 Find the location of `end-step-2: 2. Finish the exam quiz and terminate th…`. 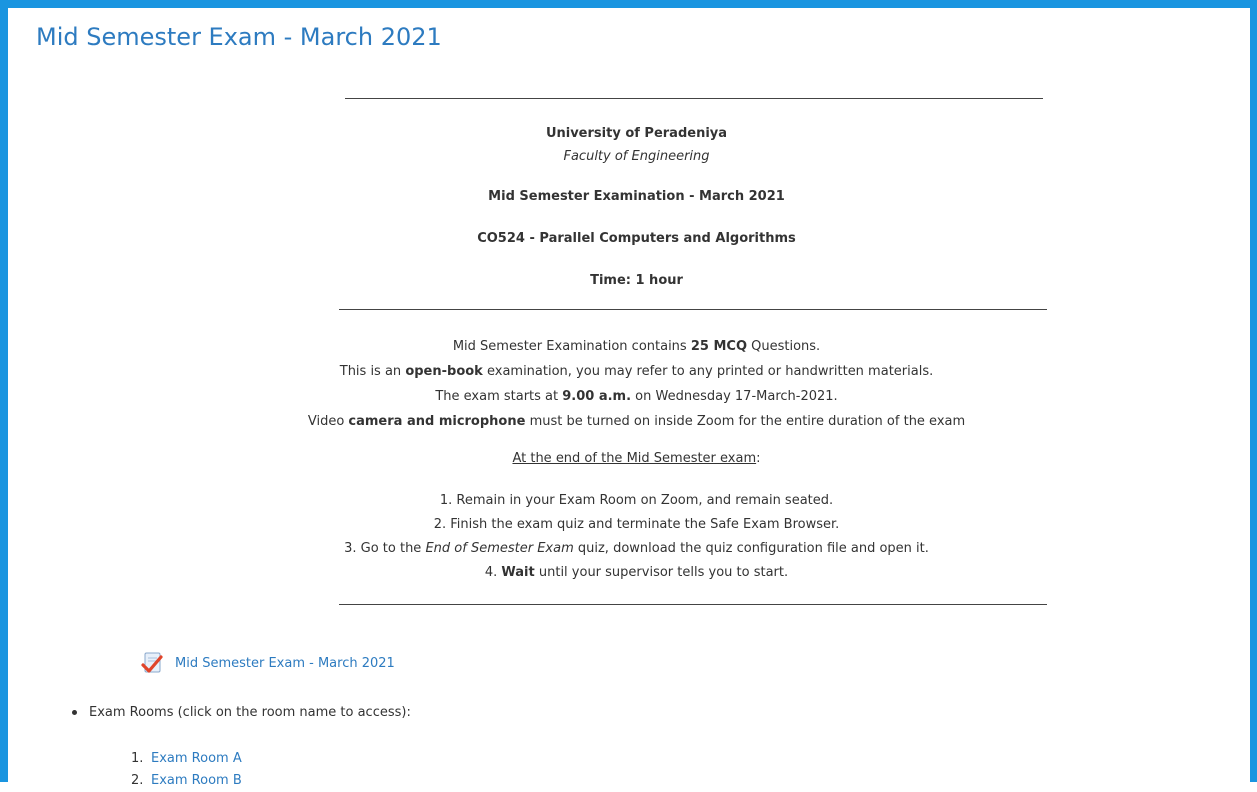

end-step-2: 2. Finish the exam quiz and terminate th… is located at coordinates (636, 524).